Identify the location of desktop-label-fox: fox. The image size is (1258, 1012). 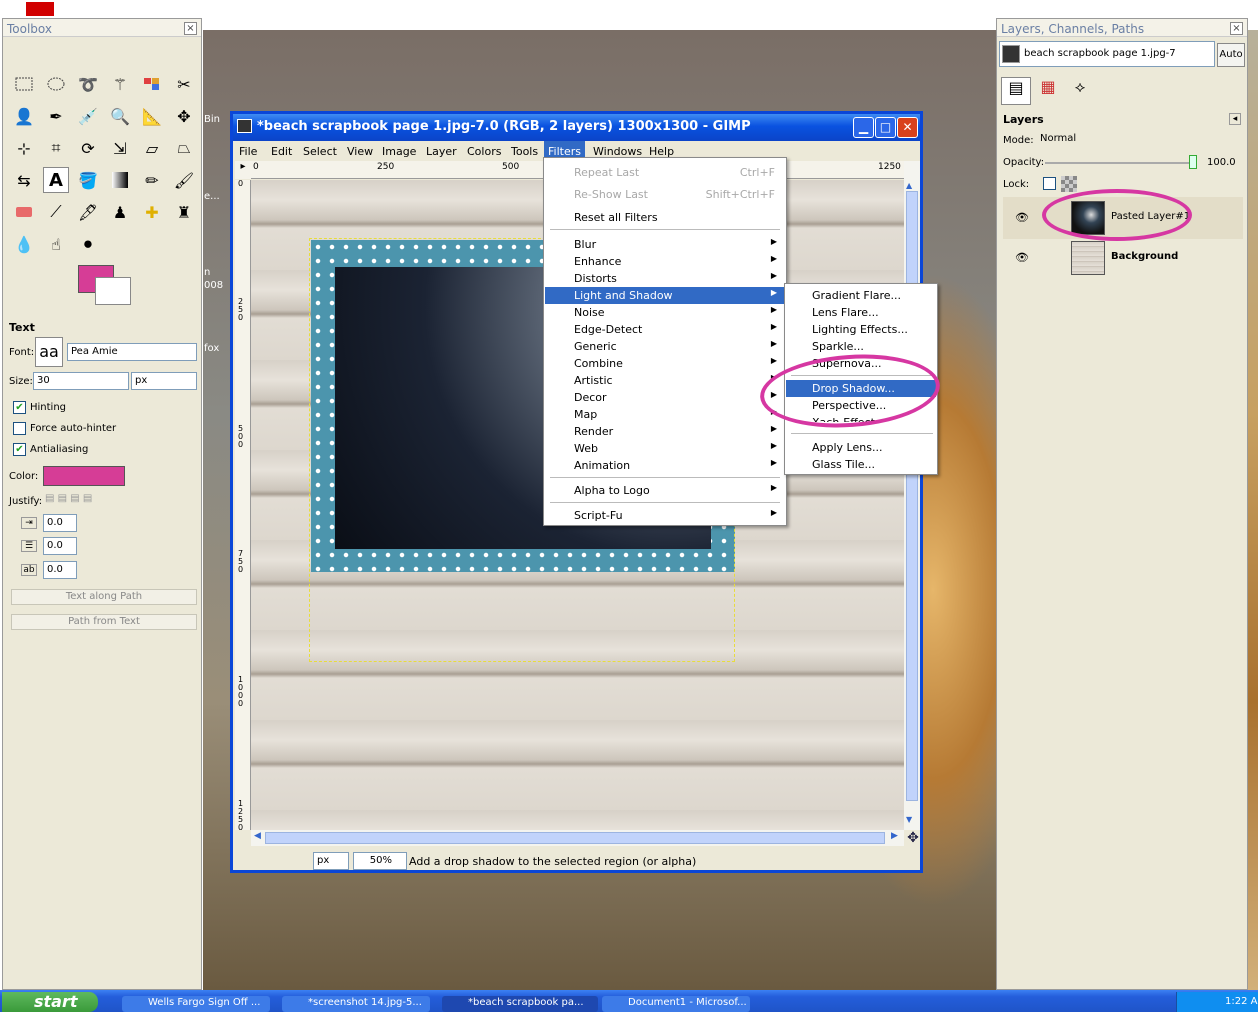
(211, 348).